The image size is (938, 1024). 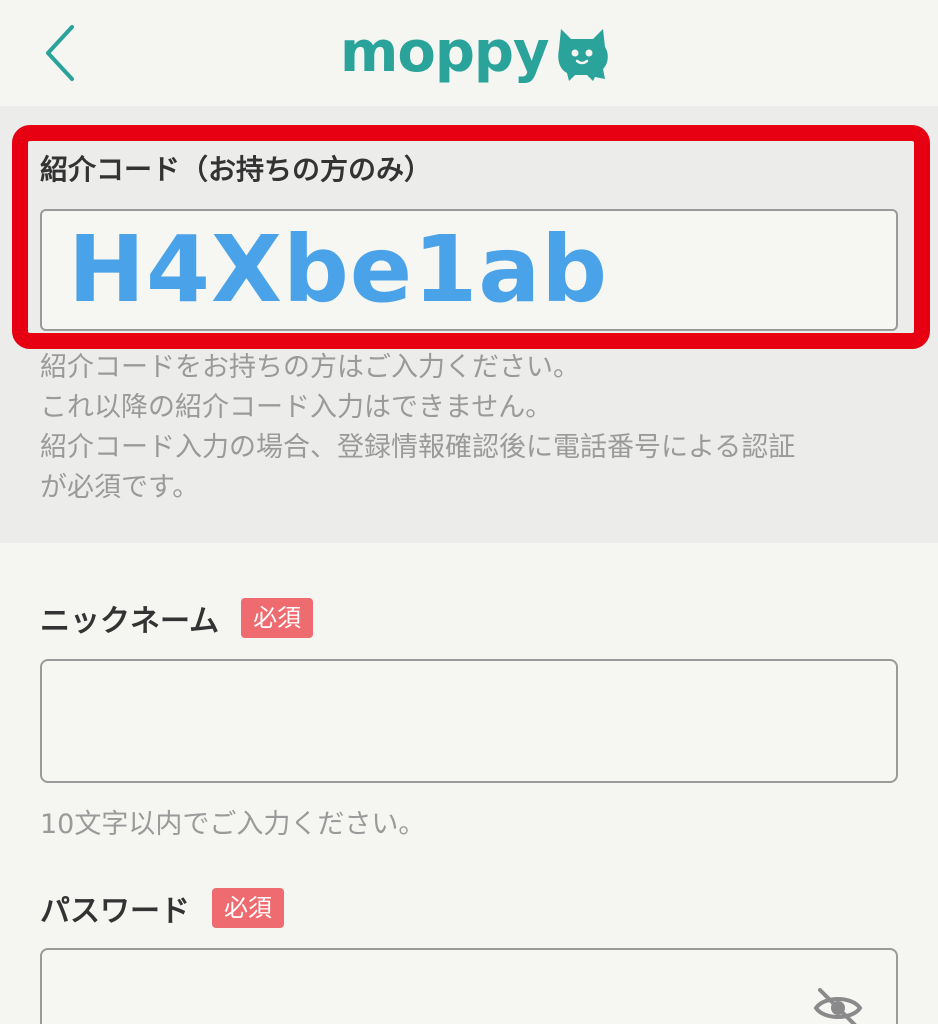 I want to click on referral-code-label: 紹介コード（お持ちの方のみ）, so click(x=236, y=169).